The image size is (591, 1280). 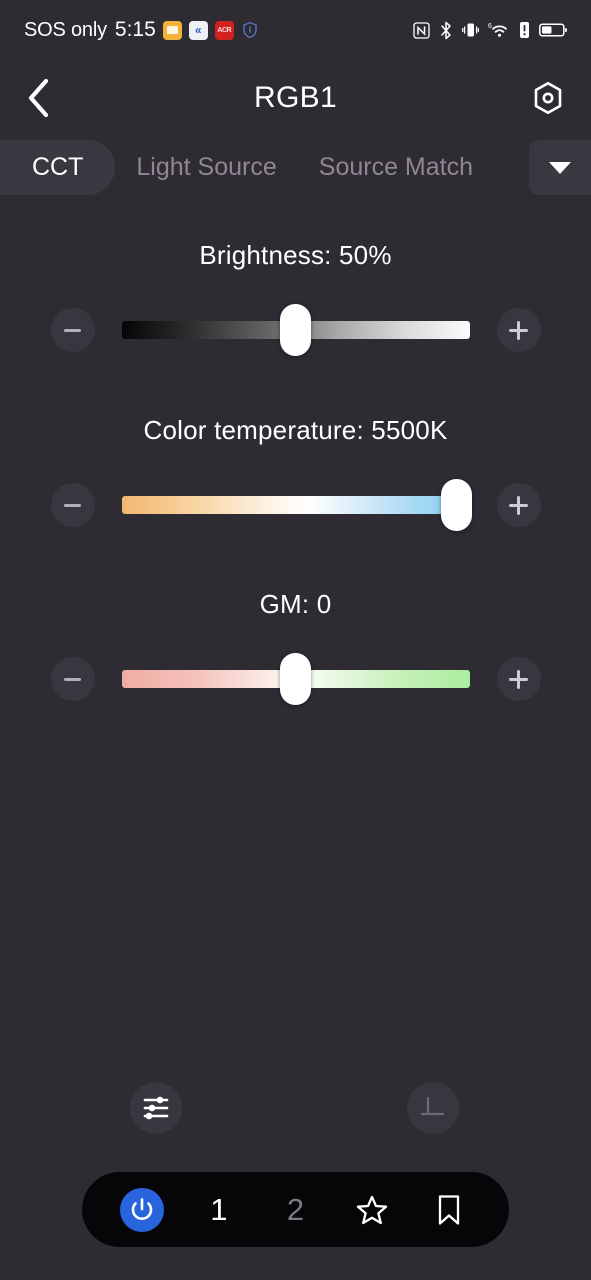 I want to click on color-temperature-slider-track, so click(x=295, y=505).